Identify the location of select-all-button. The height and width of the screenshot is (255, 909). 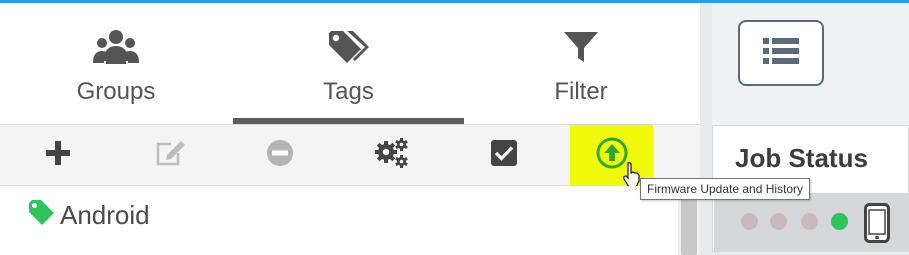
(504, 155).